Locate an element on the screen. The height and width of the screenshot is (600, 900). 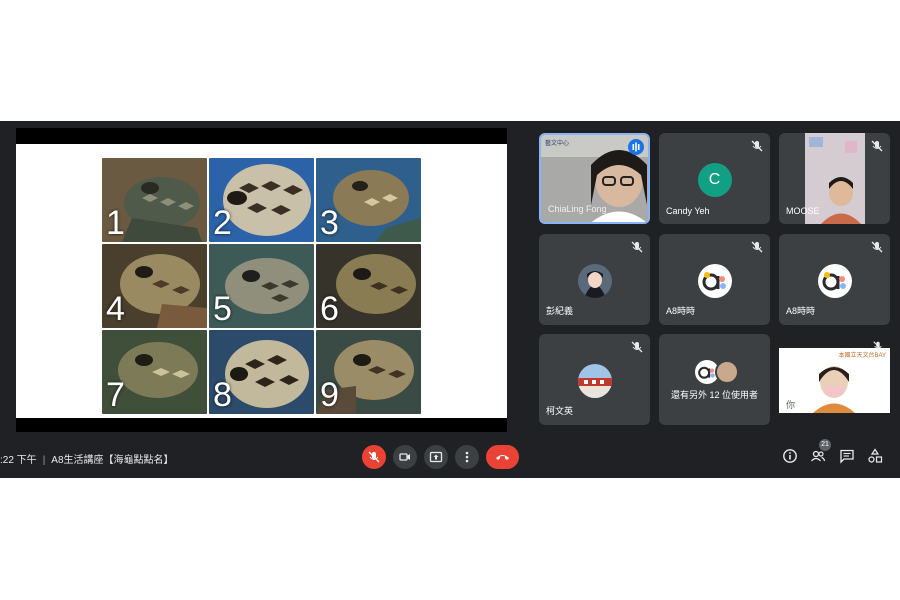
participant-name: 你 is located at coordinates (791, 405).